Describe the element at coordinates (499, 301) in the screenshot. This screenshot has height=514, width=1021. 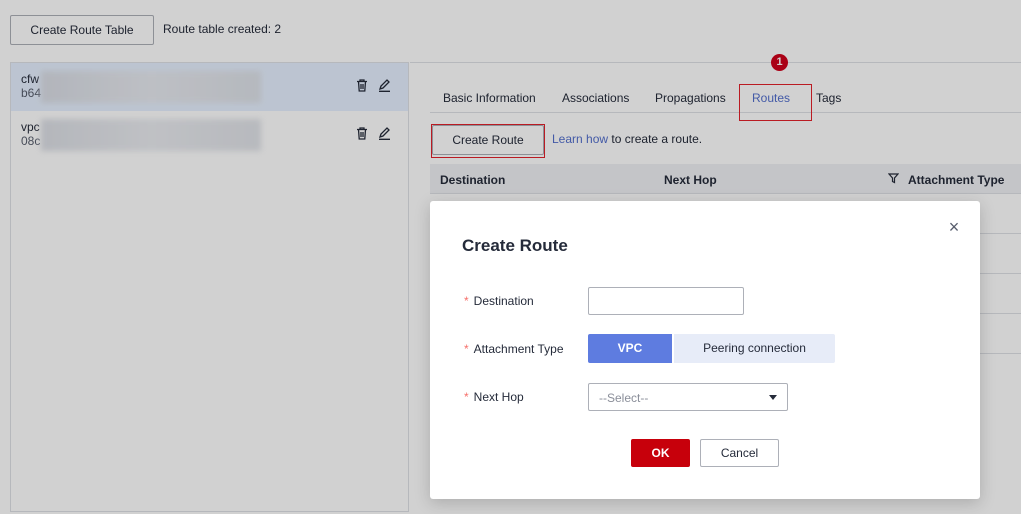
I see `destination-label: * Destination` at that location.